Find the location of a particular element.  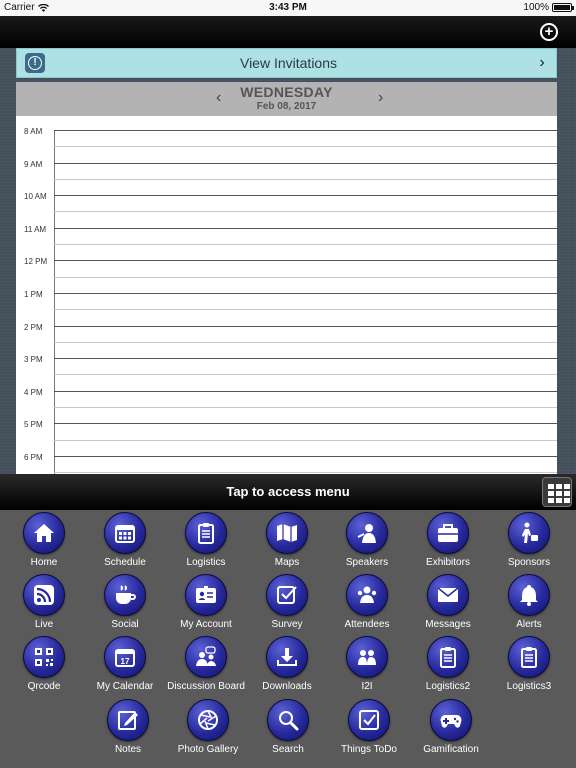

svg-text: 17 is located at coordinates (125, 661).